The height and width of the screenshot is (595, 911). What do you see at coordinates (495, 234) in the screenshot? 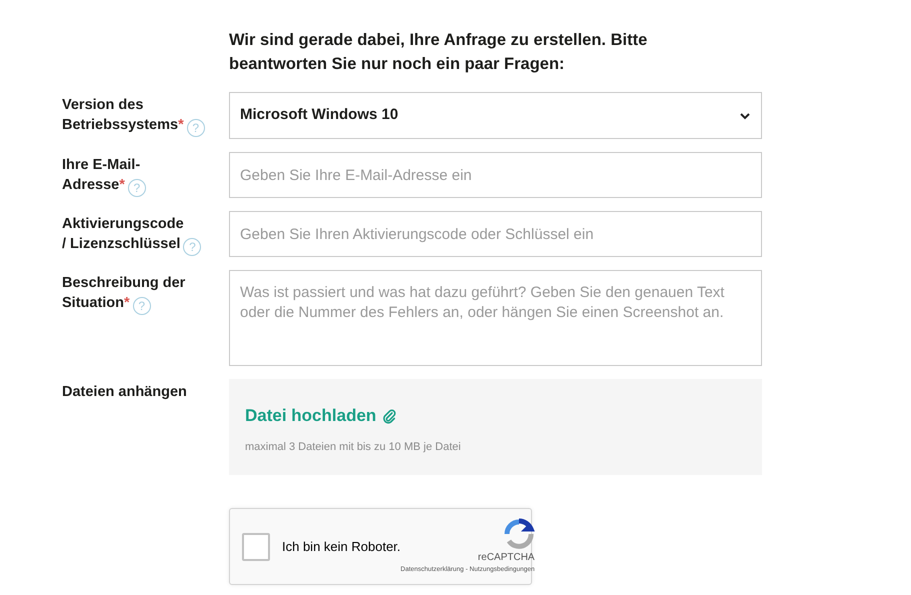
I see `input-field: Geben Sie Ihren Aktivierungscode oder Schlüssel ein` at bounding box center [495, 234].